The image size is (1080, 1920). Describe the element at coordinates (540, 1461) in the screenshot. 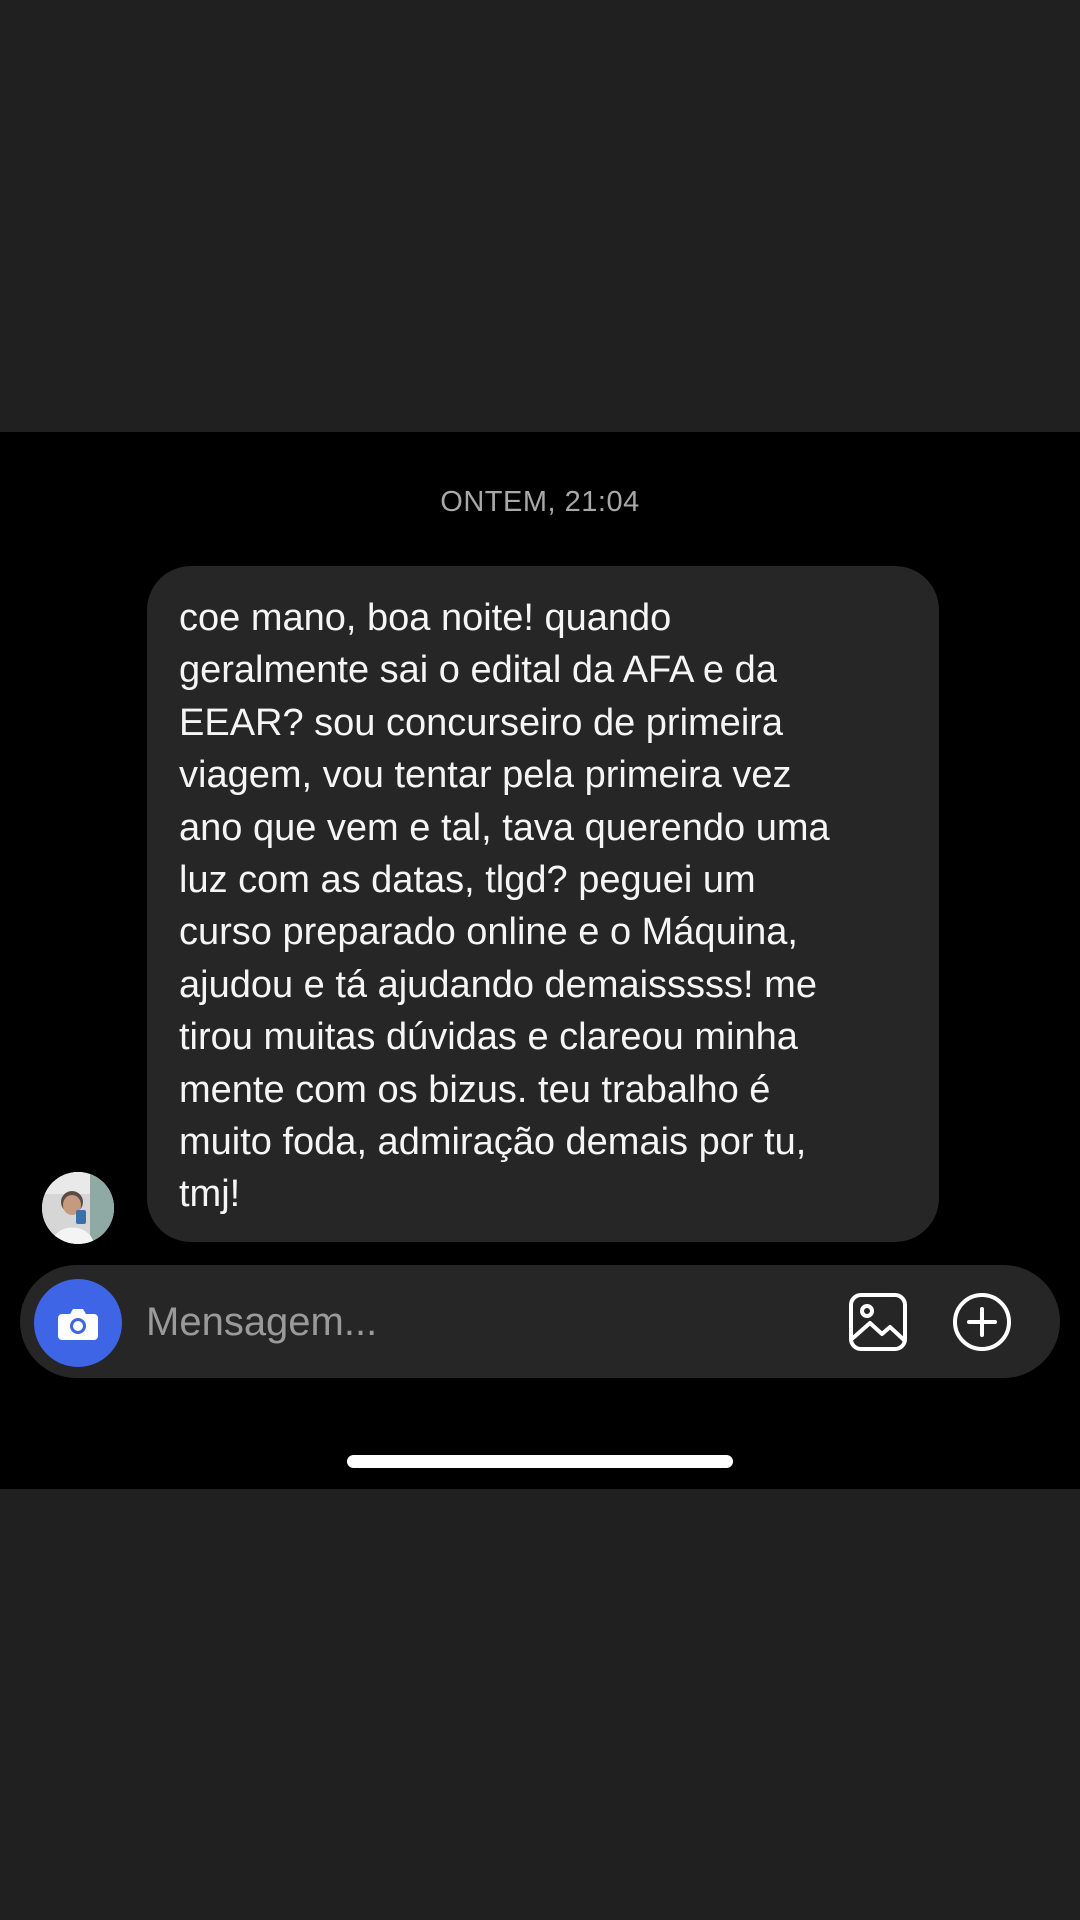

I see `home-indicator` at that location.